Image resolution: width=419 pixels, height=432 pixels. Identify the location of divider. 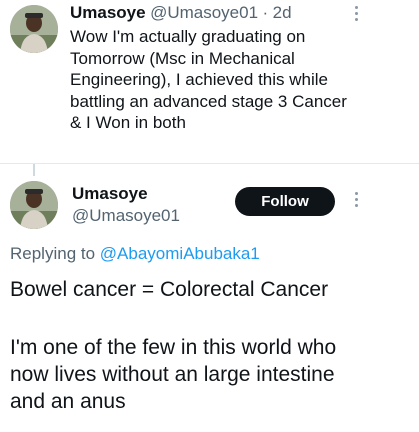
(209, 163).